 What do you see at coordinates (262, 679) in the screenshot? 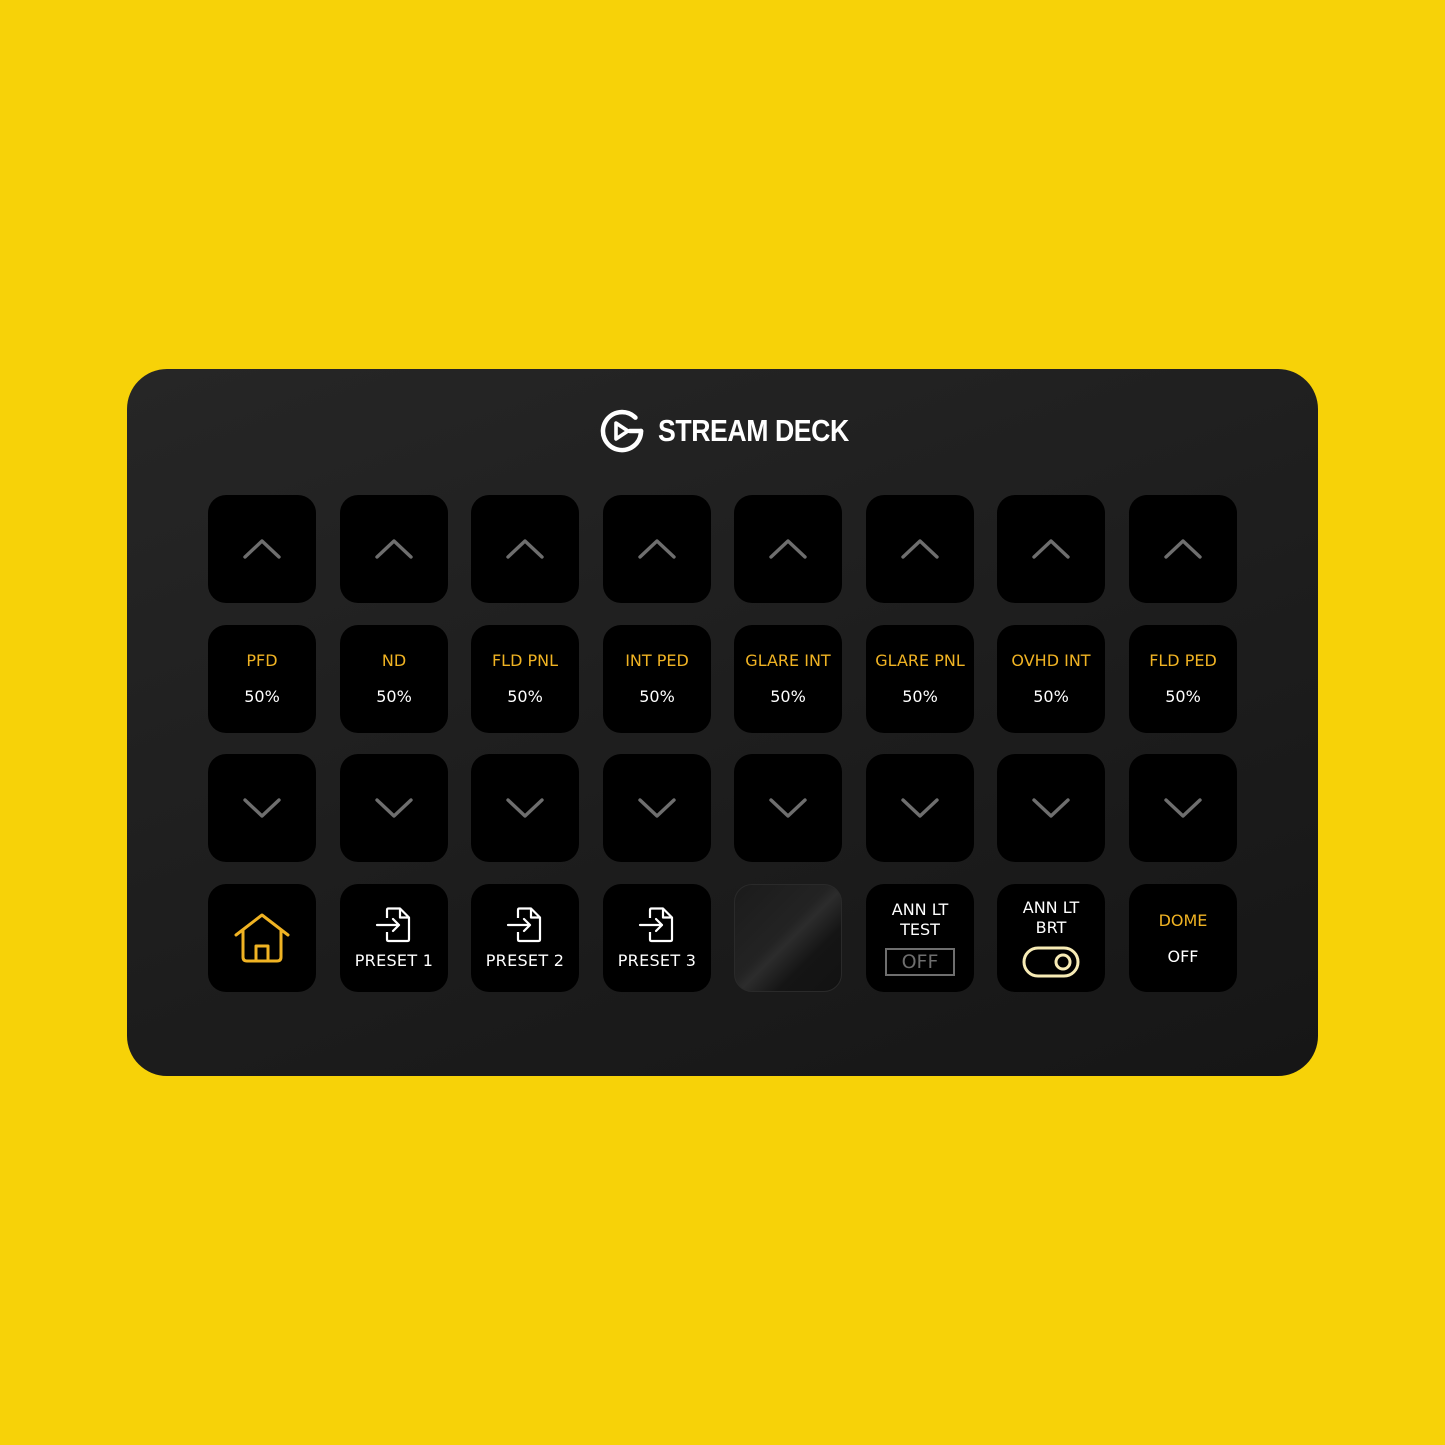
I see `brightness-value-key: PFD 50%` at bounding box center [262, 679].